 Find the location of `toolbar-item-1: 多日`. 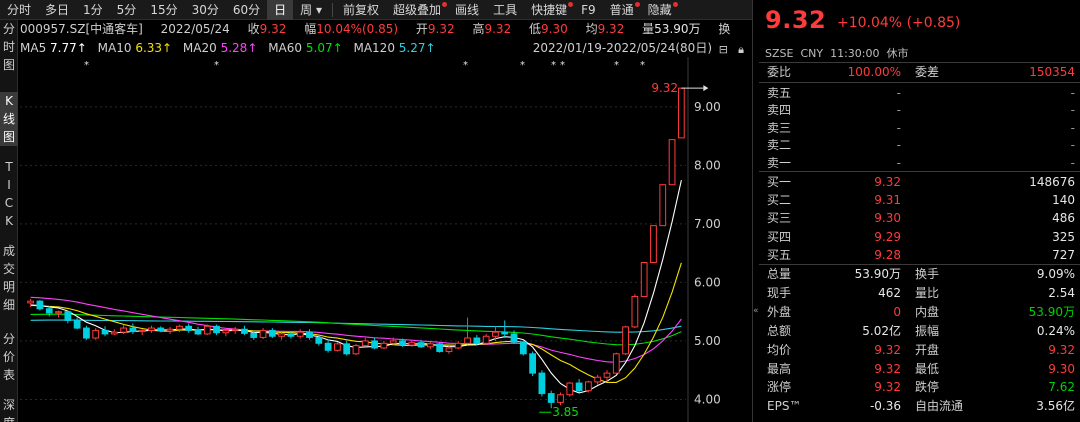

toolbar-item-1: 多日 is located at coordinates (57, 10).